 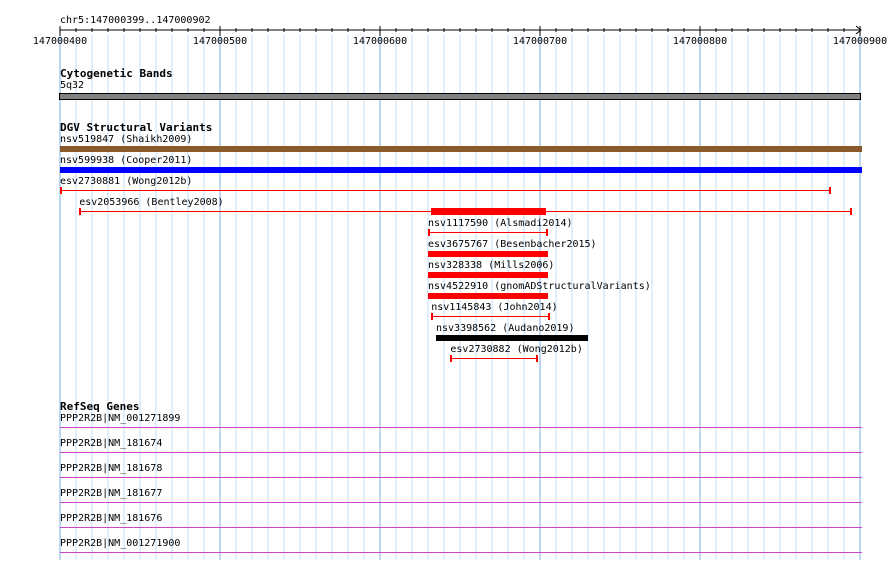 I want to click on gene-label: PPP2R2B|NM_181676, so click(x=111, y=518).